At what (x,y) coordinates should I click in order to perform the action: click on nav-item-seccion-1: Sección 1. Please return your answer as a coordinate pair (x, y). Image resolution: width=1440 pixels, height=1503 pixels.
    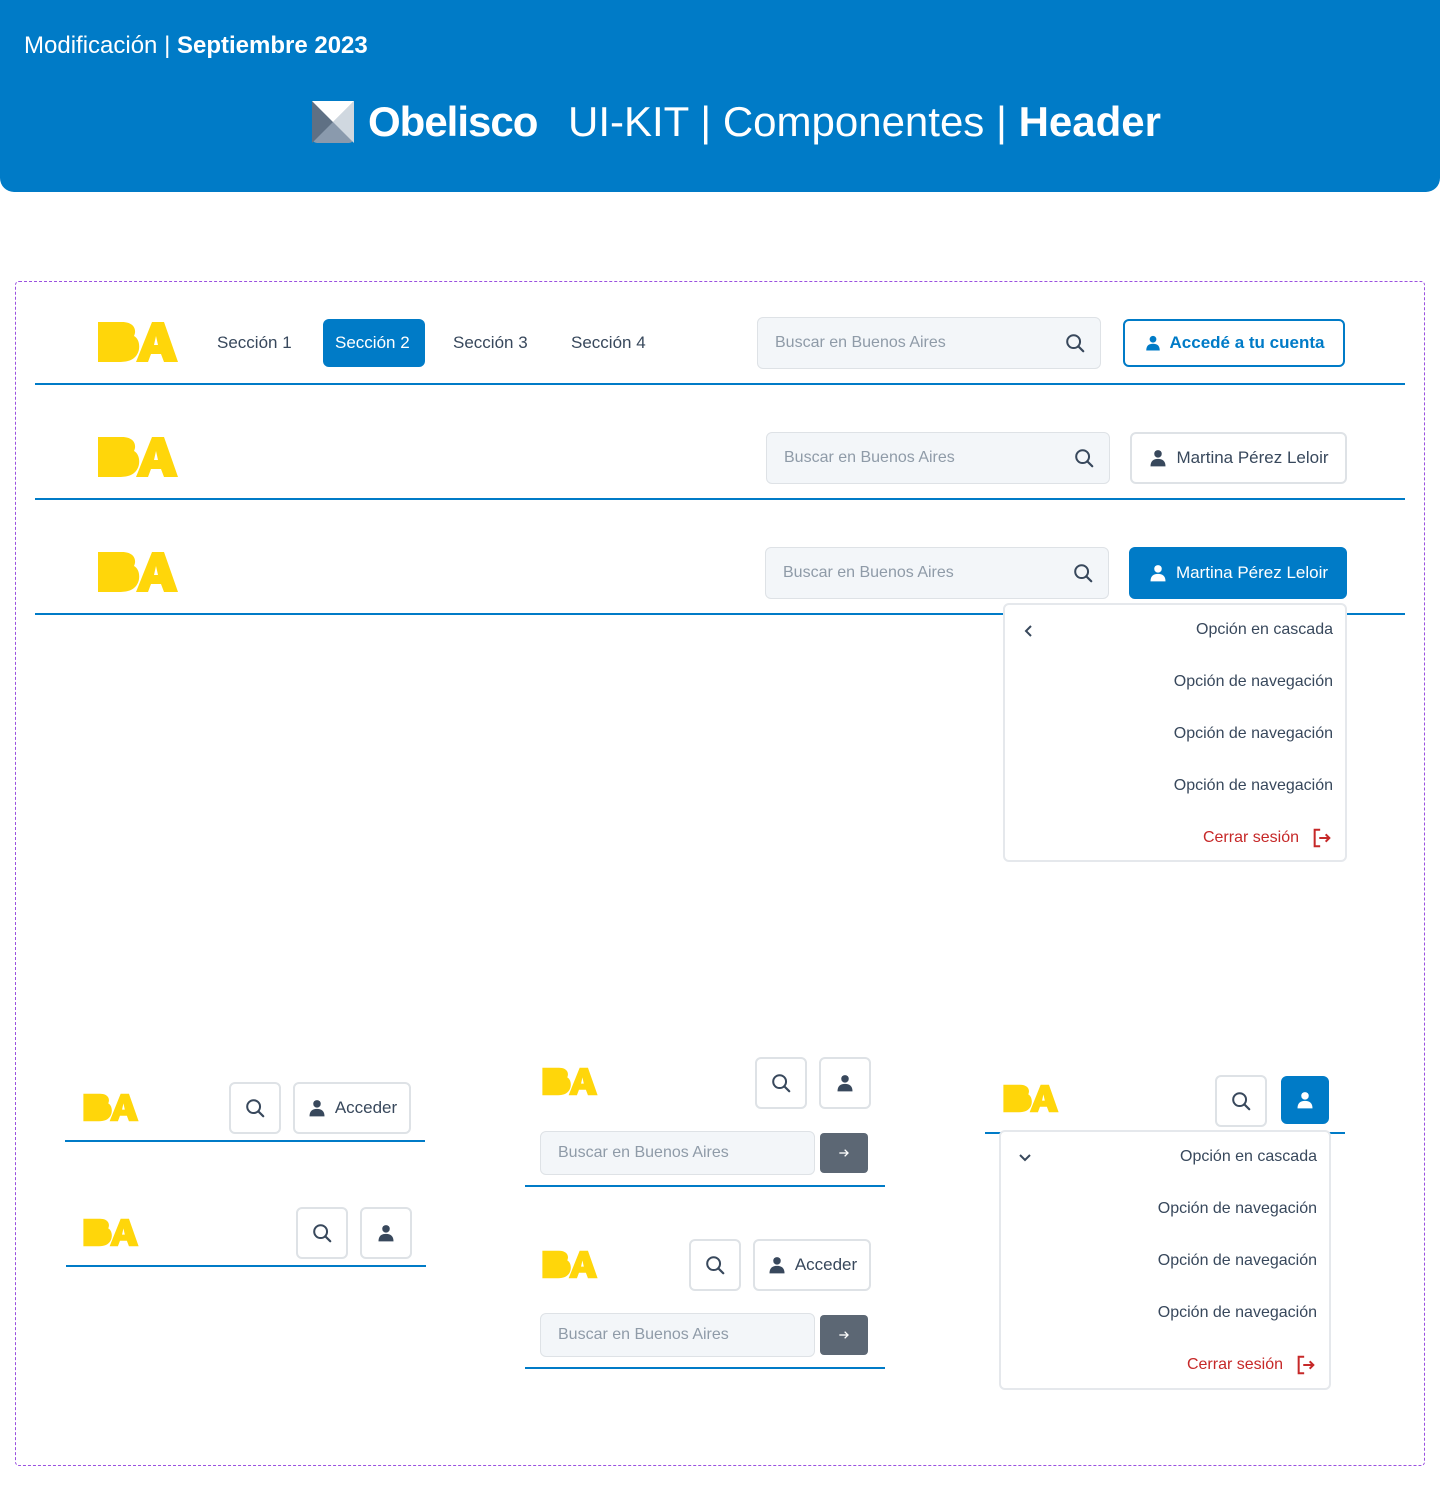
    Looking at the image, I should click on (254, 343).